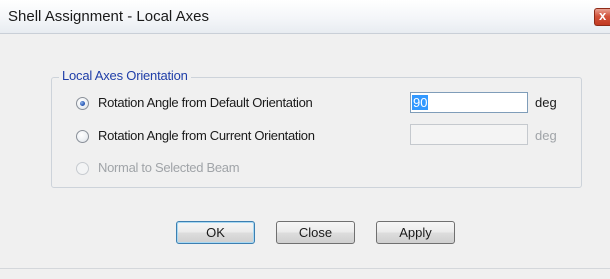  I want to click on current-angle-input, so click(469, 134).